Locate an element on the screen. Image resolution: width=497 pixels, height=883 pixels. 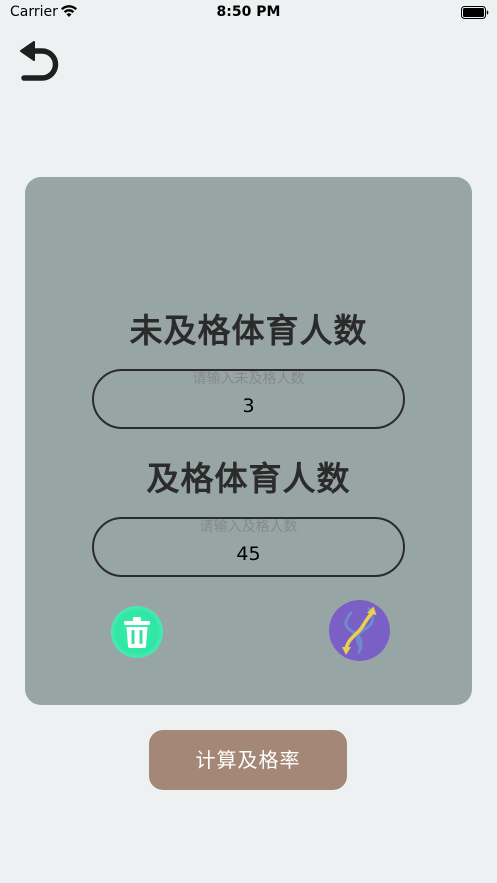
failed-count-title: 未及格体育人数 is located at coordinates (248, 330).